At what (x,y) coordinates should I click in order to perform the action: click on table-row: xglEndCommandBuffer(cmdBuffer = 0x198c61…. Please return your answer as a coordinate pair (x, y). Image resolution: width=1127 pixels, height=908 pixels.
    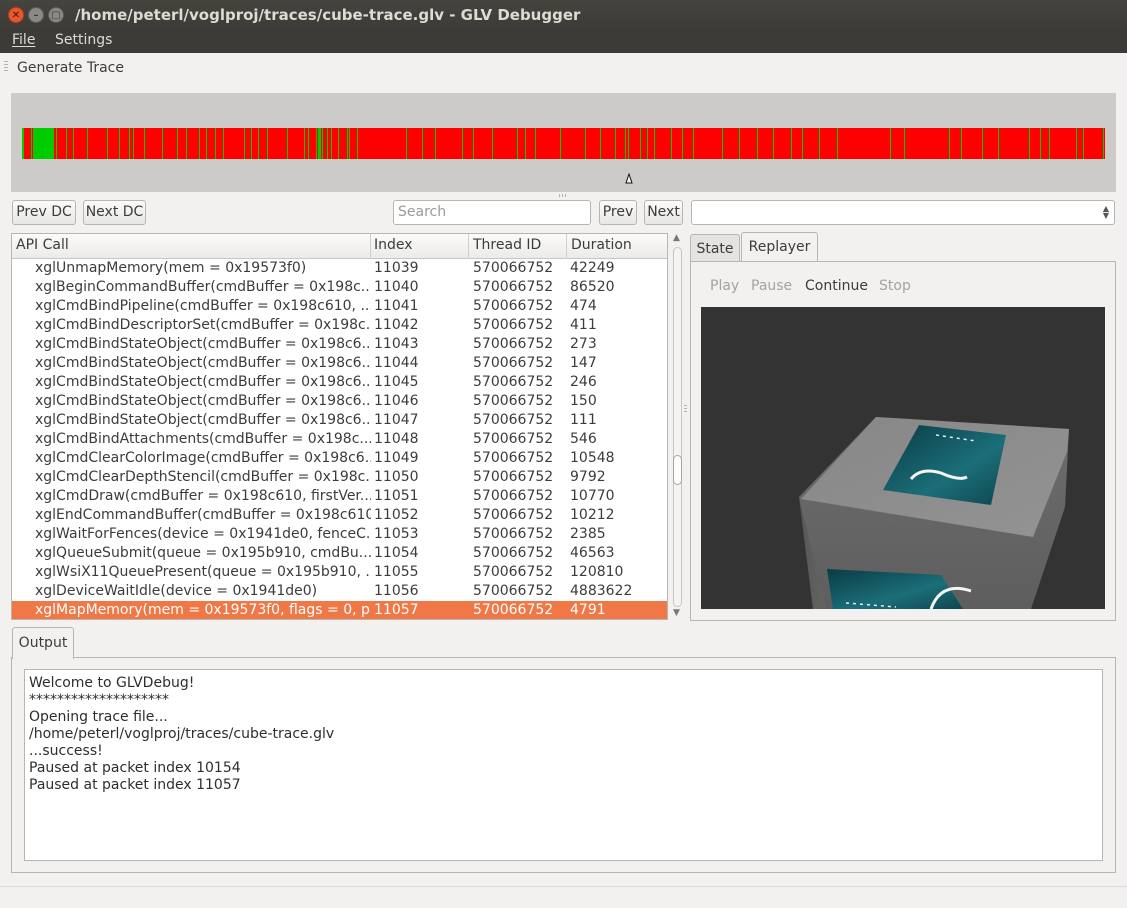
    Looking at the image, I should click on (339, 515).